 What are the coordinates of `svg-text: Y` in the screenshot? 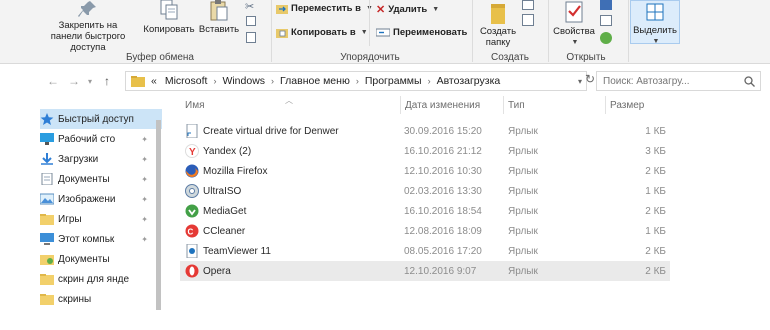 It's located at (192, 152).